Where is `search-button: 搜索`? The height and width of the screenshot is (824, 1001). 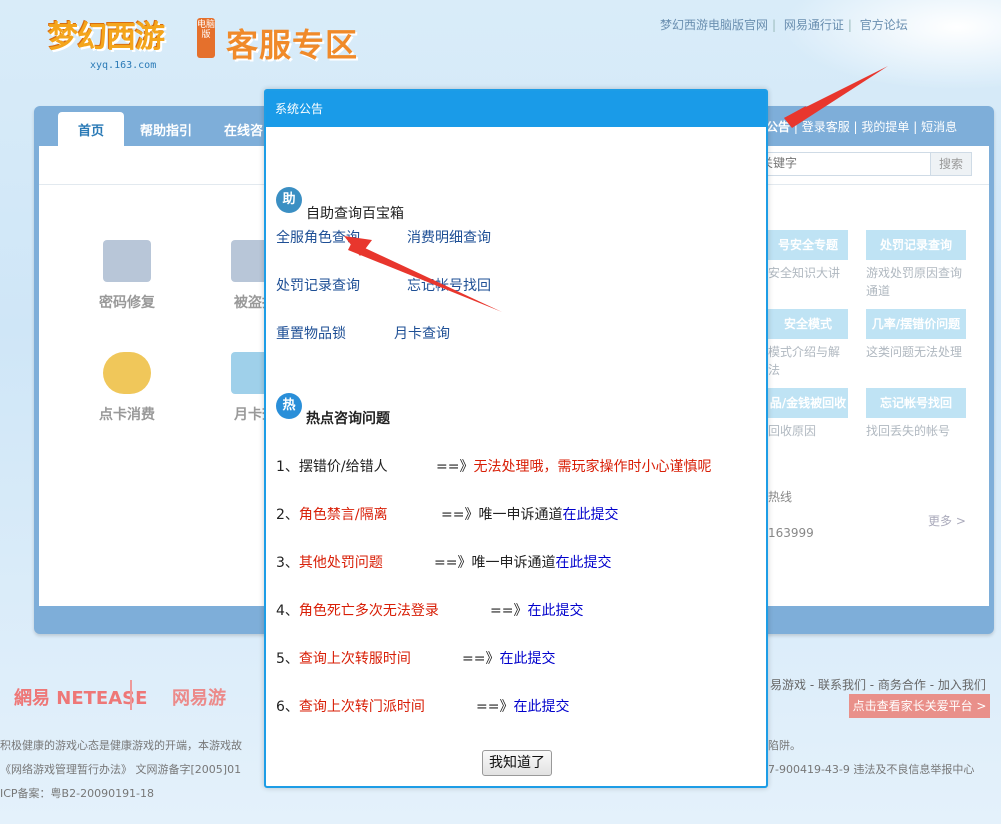
search-button: 搜索 is located at coordinates (950, 164).